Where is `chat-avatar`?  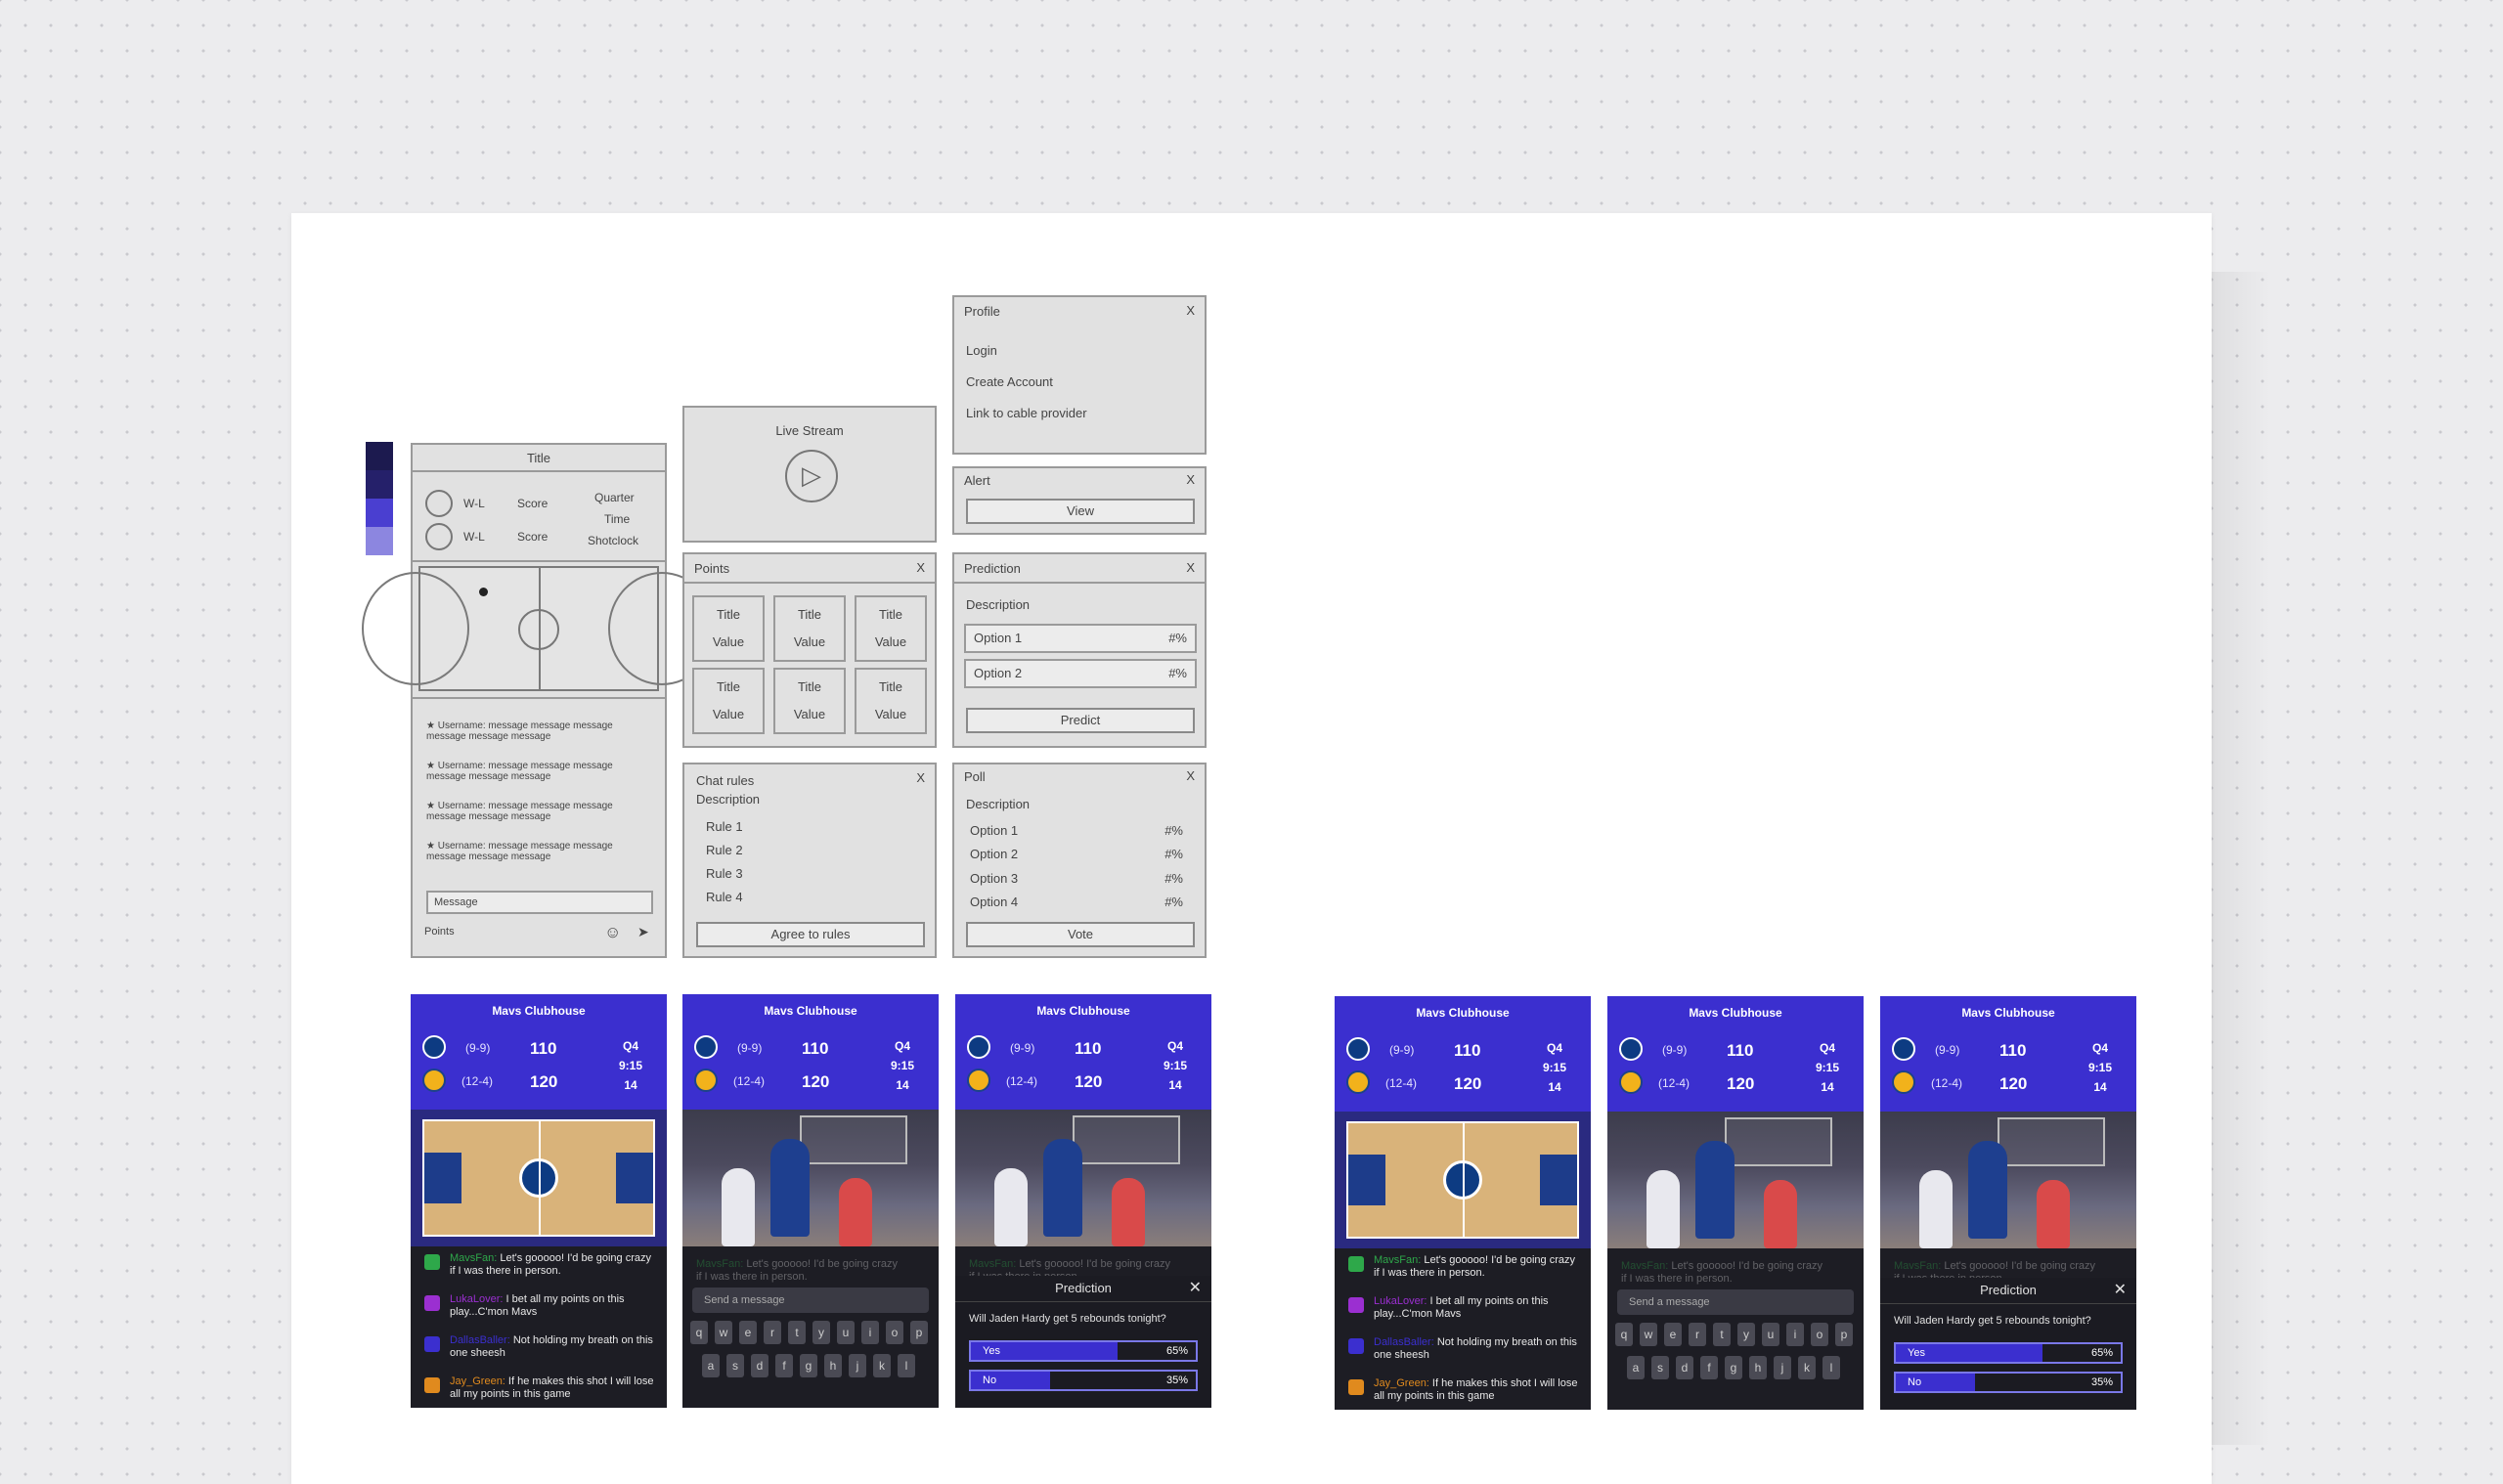 chat-avatar is located at coordinates (1356, 1346).